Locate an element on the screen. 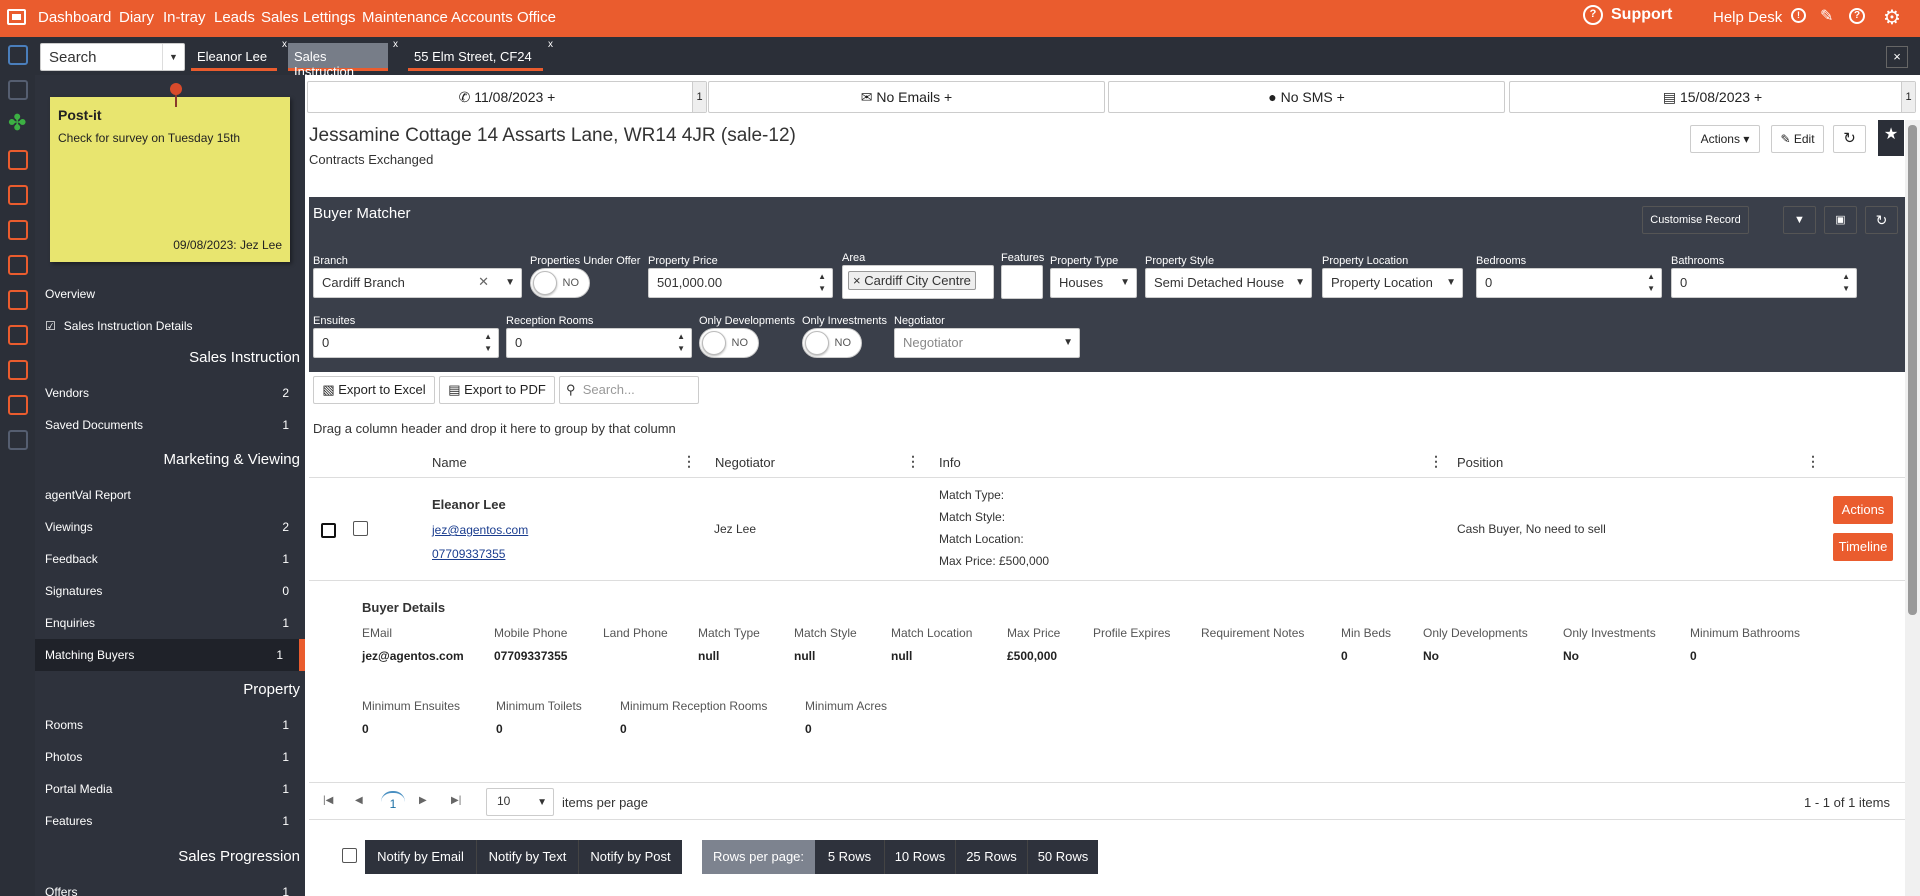  select-all-checkbox is located at coordinates (349, 855).